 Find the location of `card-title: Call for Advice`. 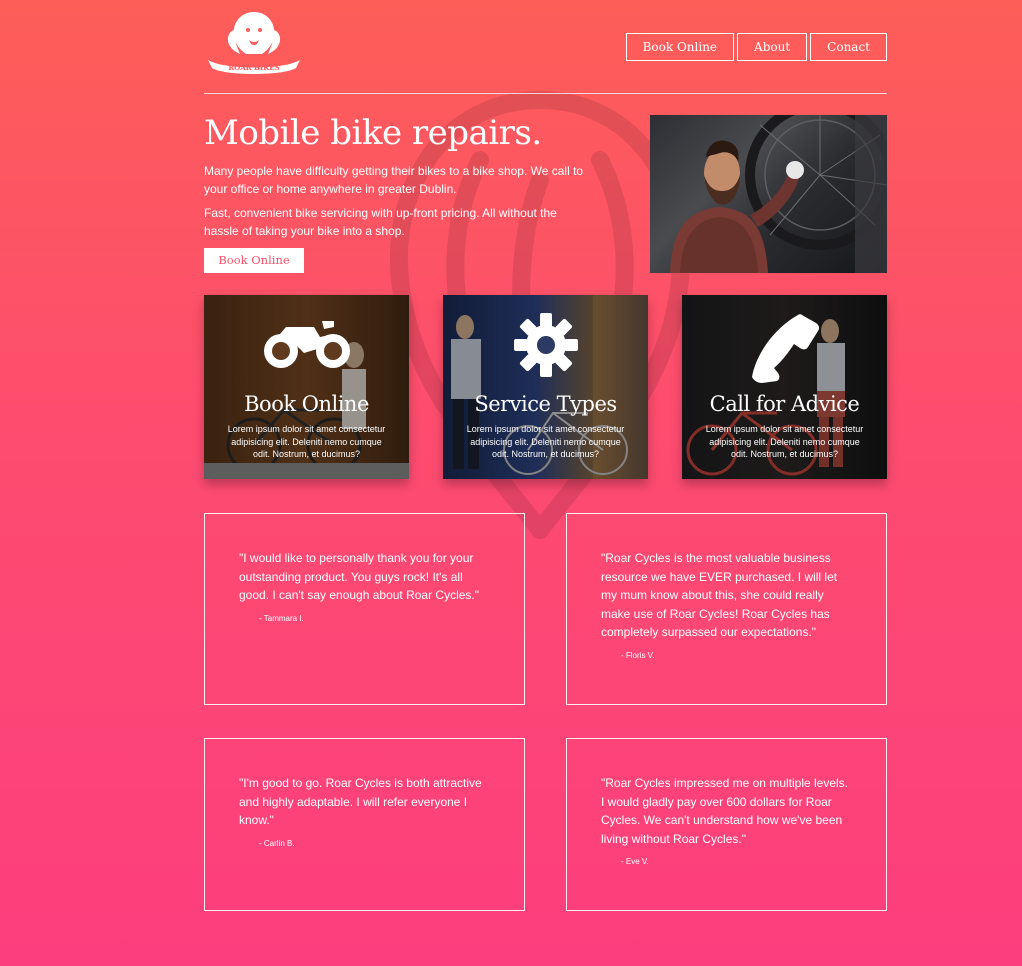

card-title: Call for Advice is located at coordinates (784, 404).